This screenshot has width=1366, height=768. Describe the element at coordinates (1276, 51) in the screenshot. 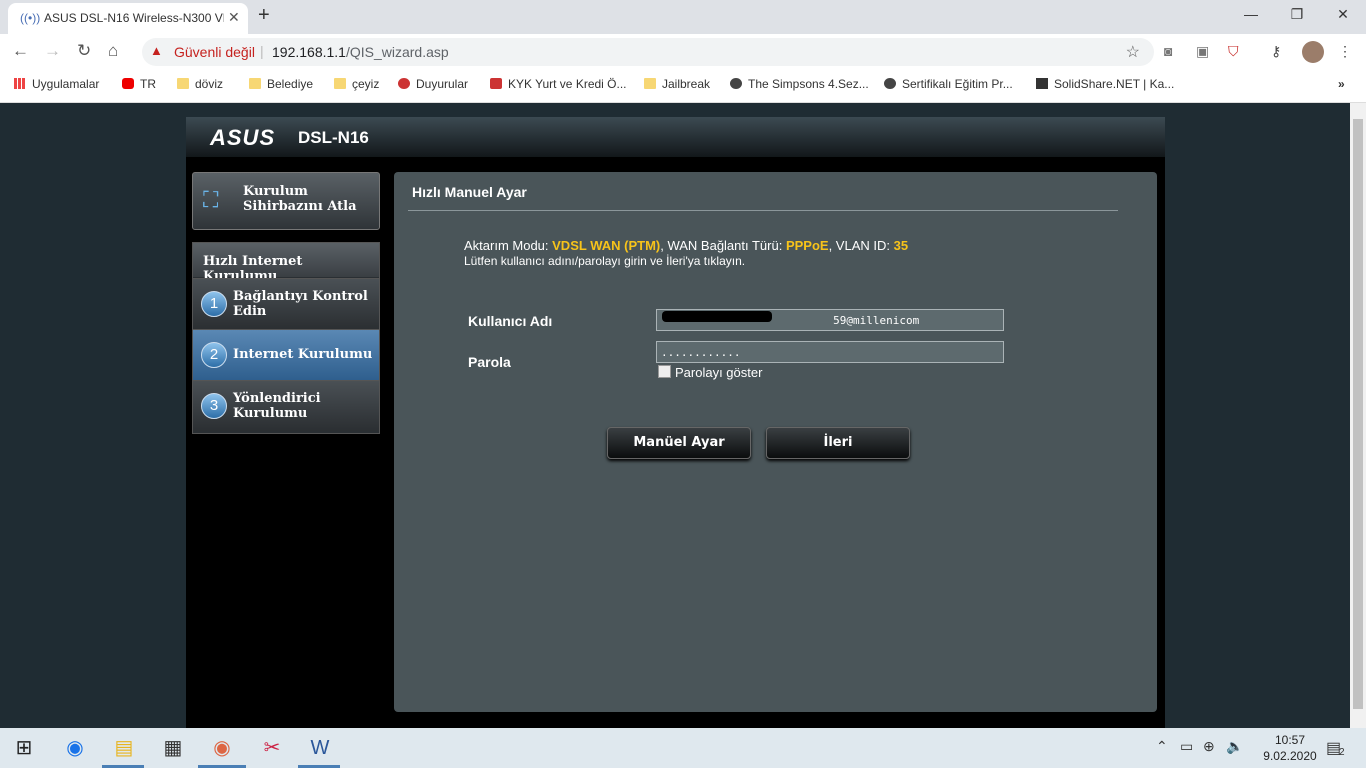

I see `key-icon: ⚷` at that location.